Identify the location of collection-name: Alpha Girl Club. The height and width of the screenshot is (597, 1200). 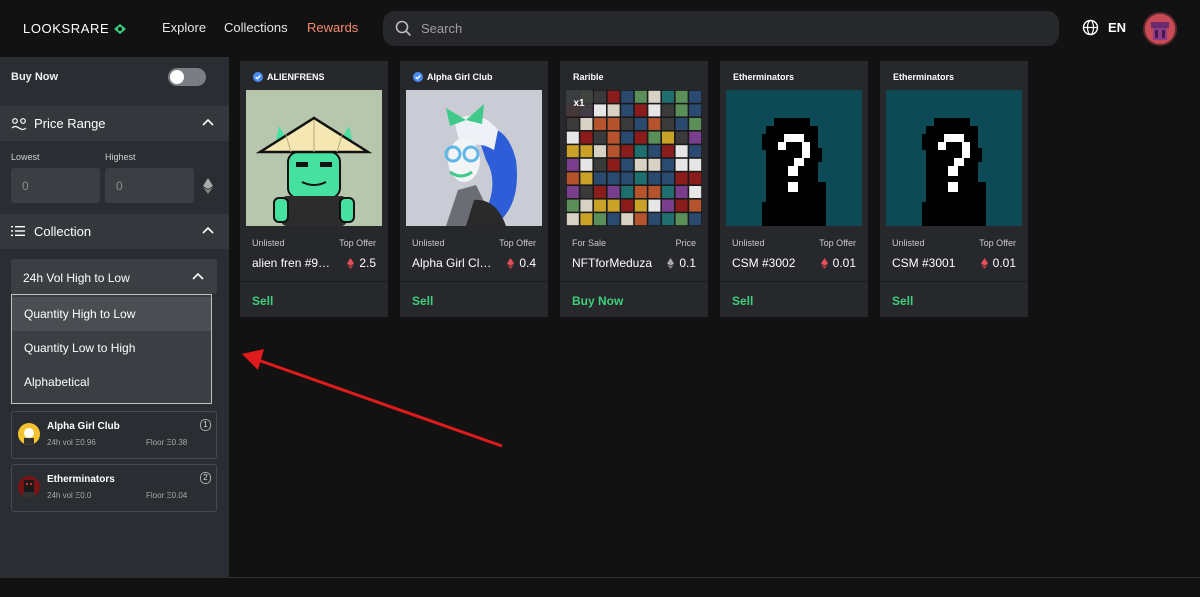
(83, 426).